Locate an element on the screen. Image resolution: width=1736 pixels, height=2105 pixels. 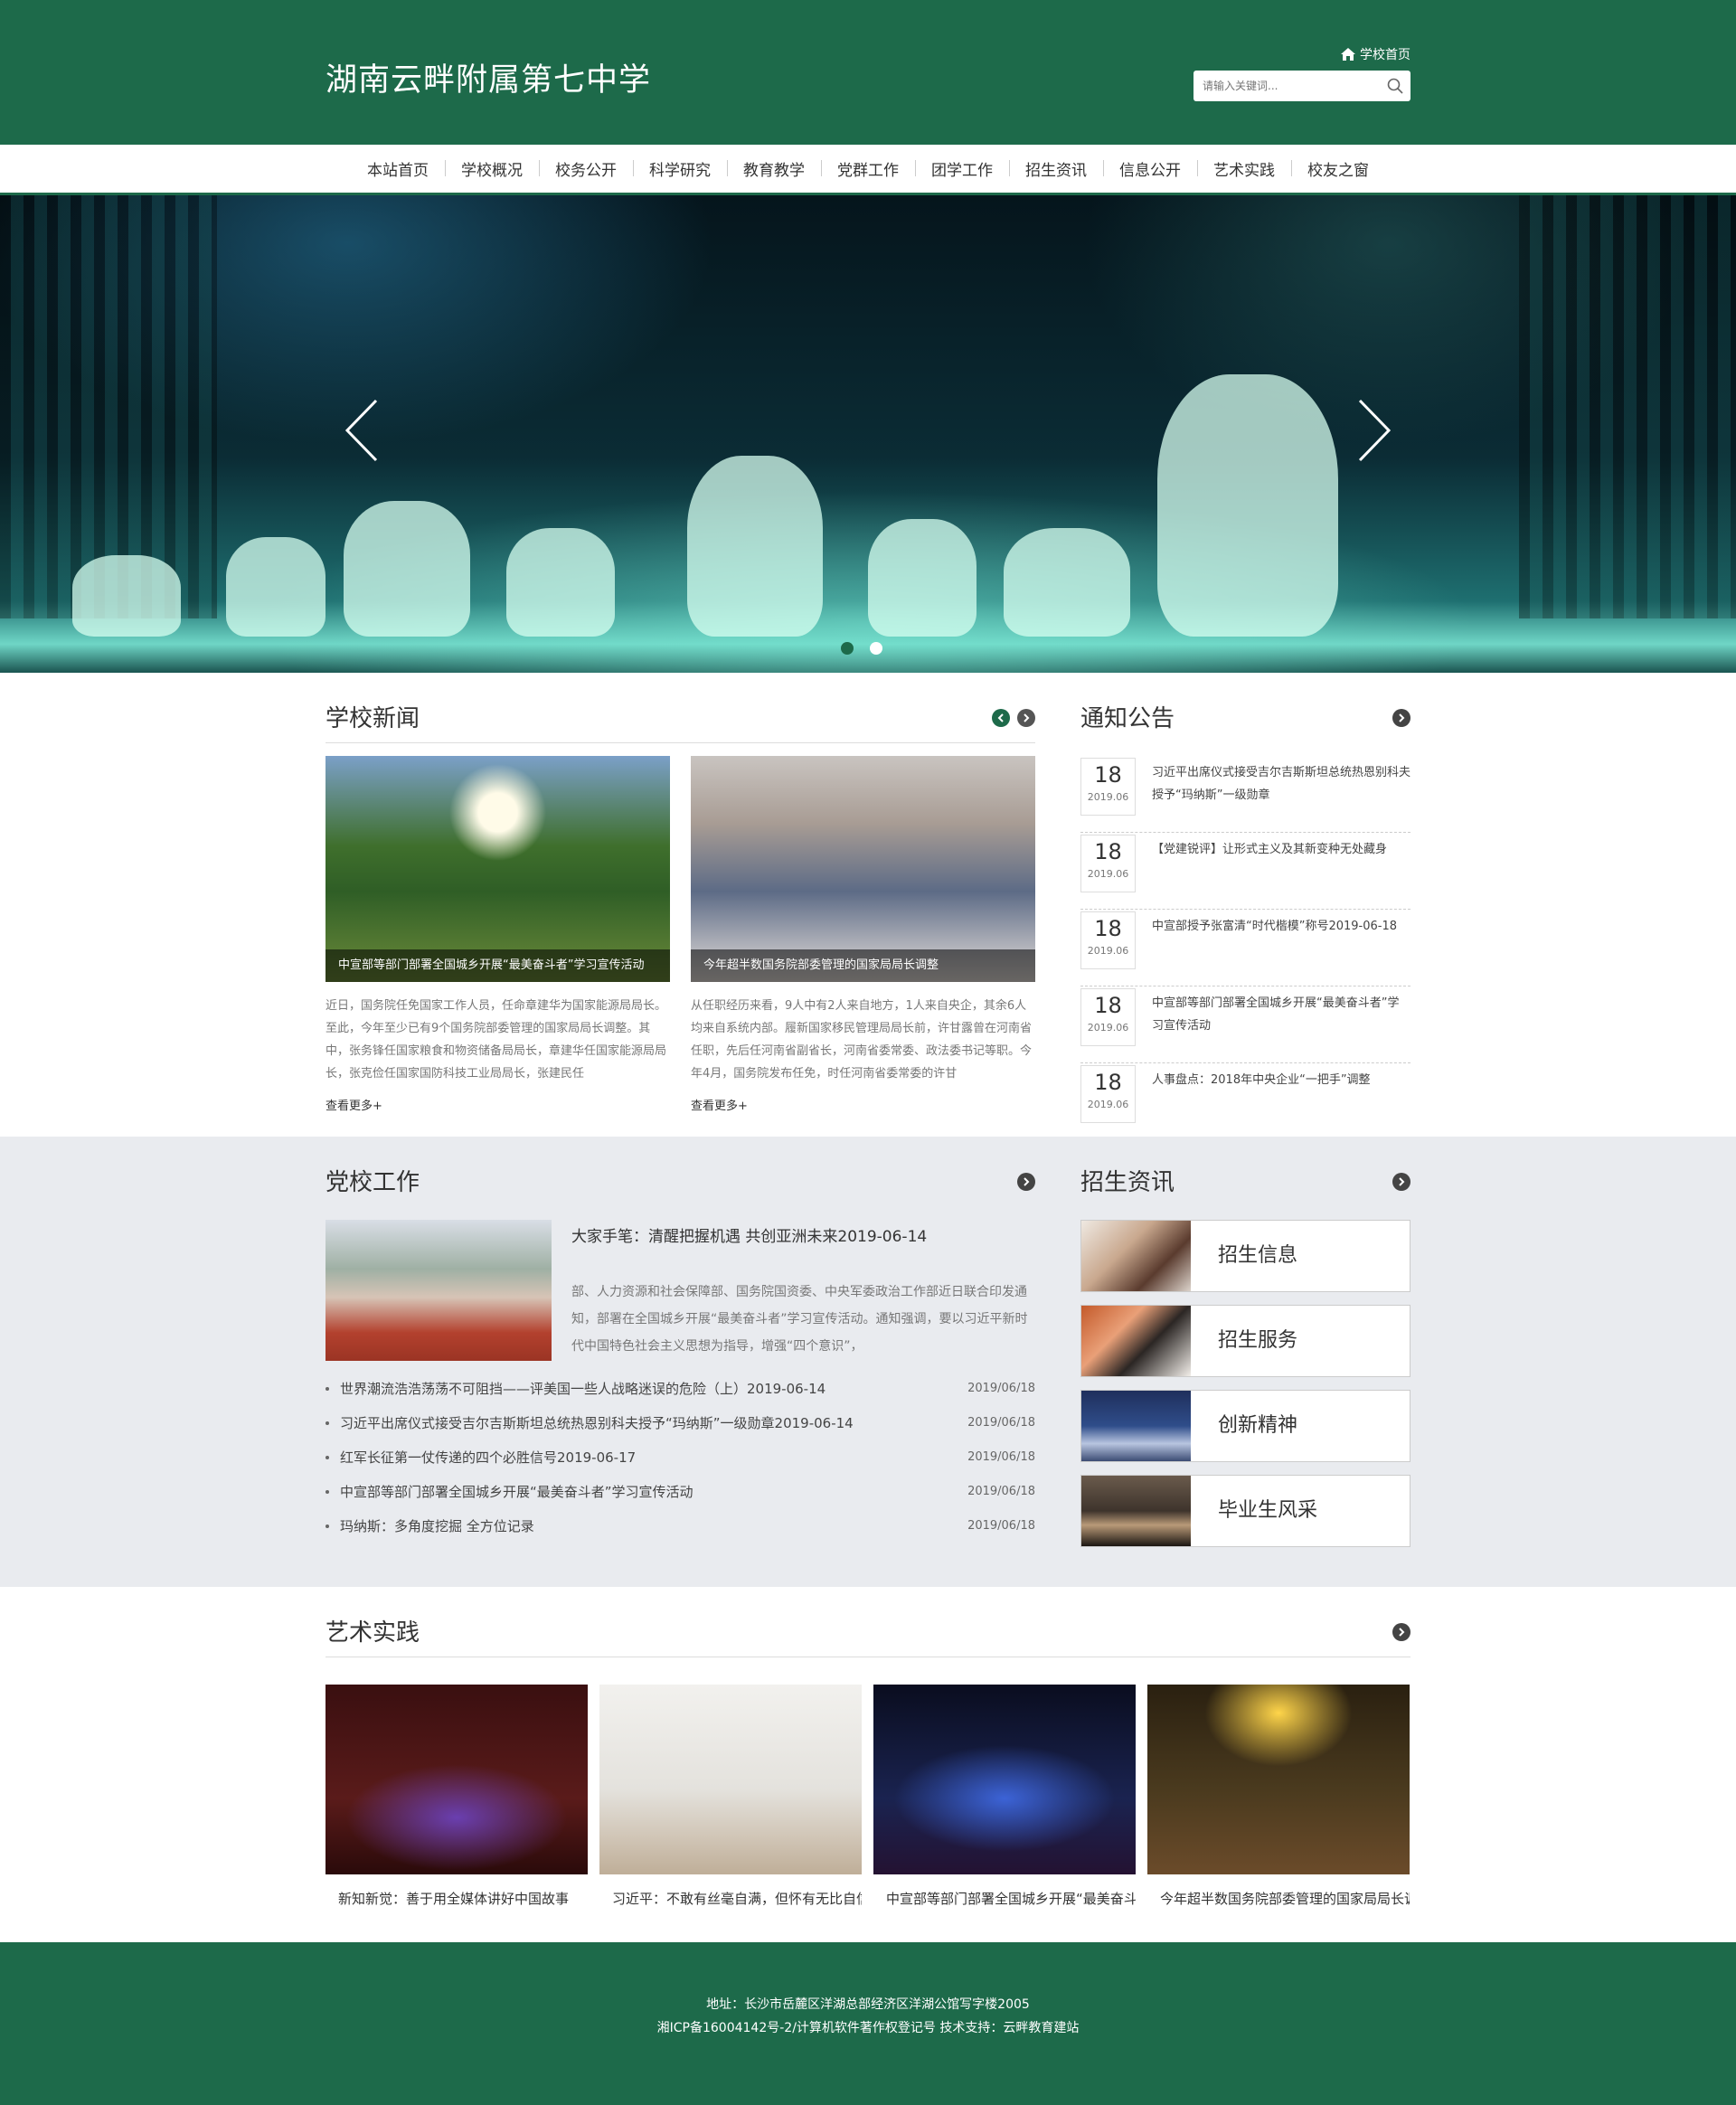
enroll-label: 招生服务 is located at coordinates (1244, 1341).